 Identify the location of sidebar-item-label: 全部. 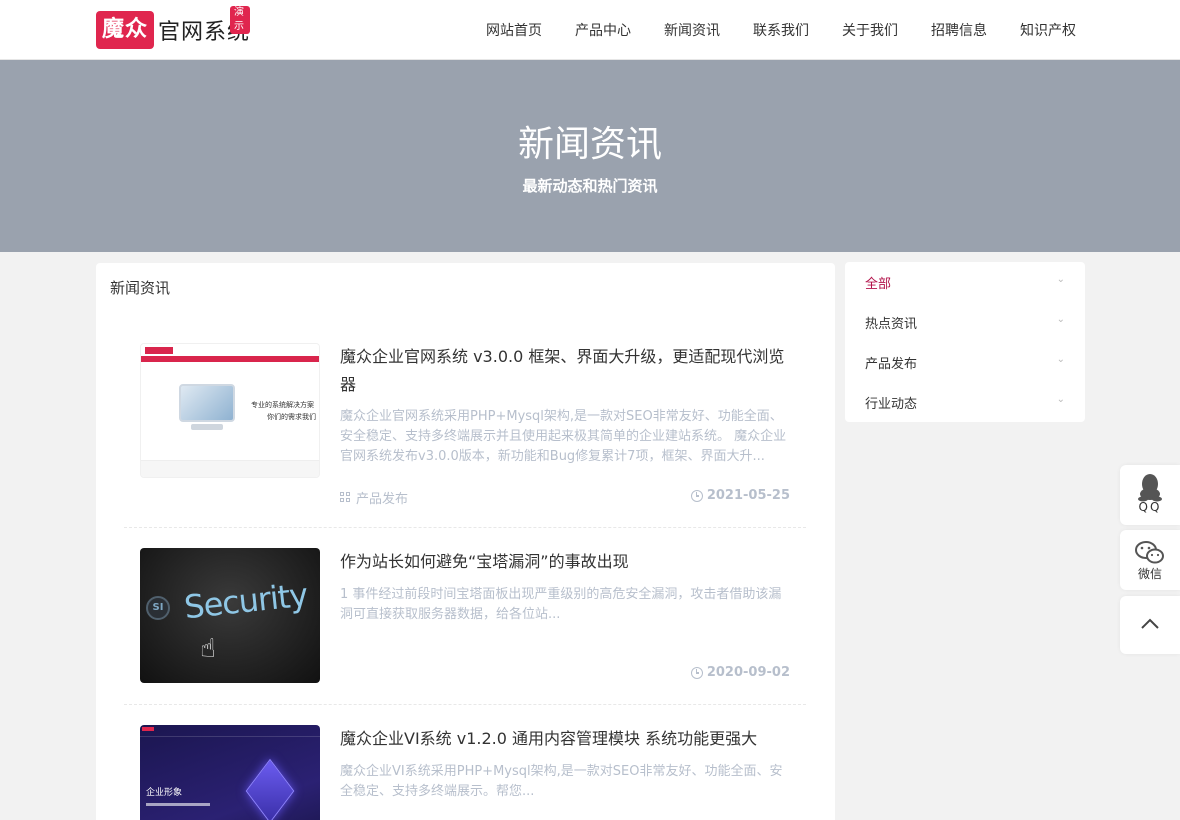
(878, 284).